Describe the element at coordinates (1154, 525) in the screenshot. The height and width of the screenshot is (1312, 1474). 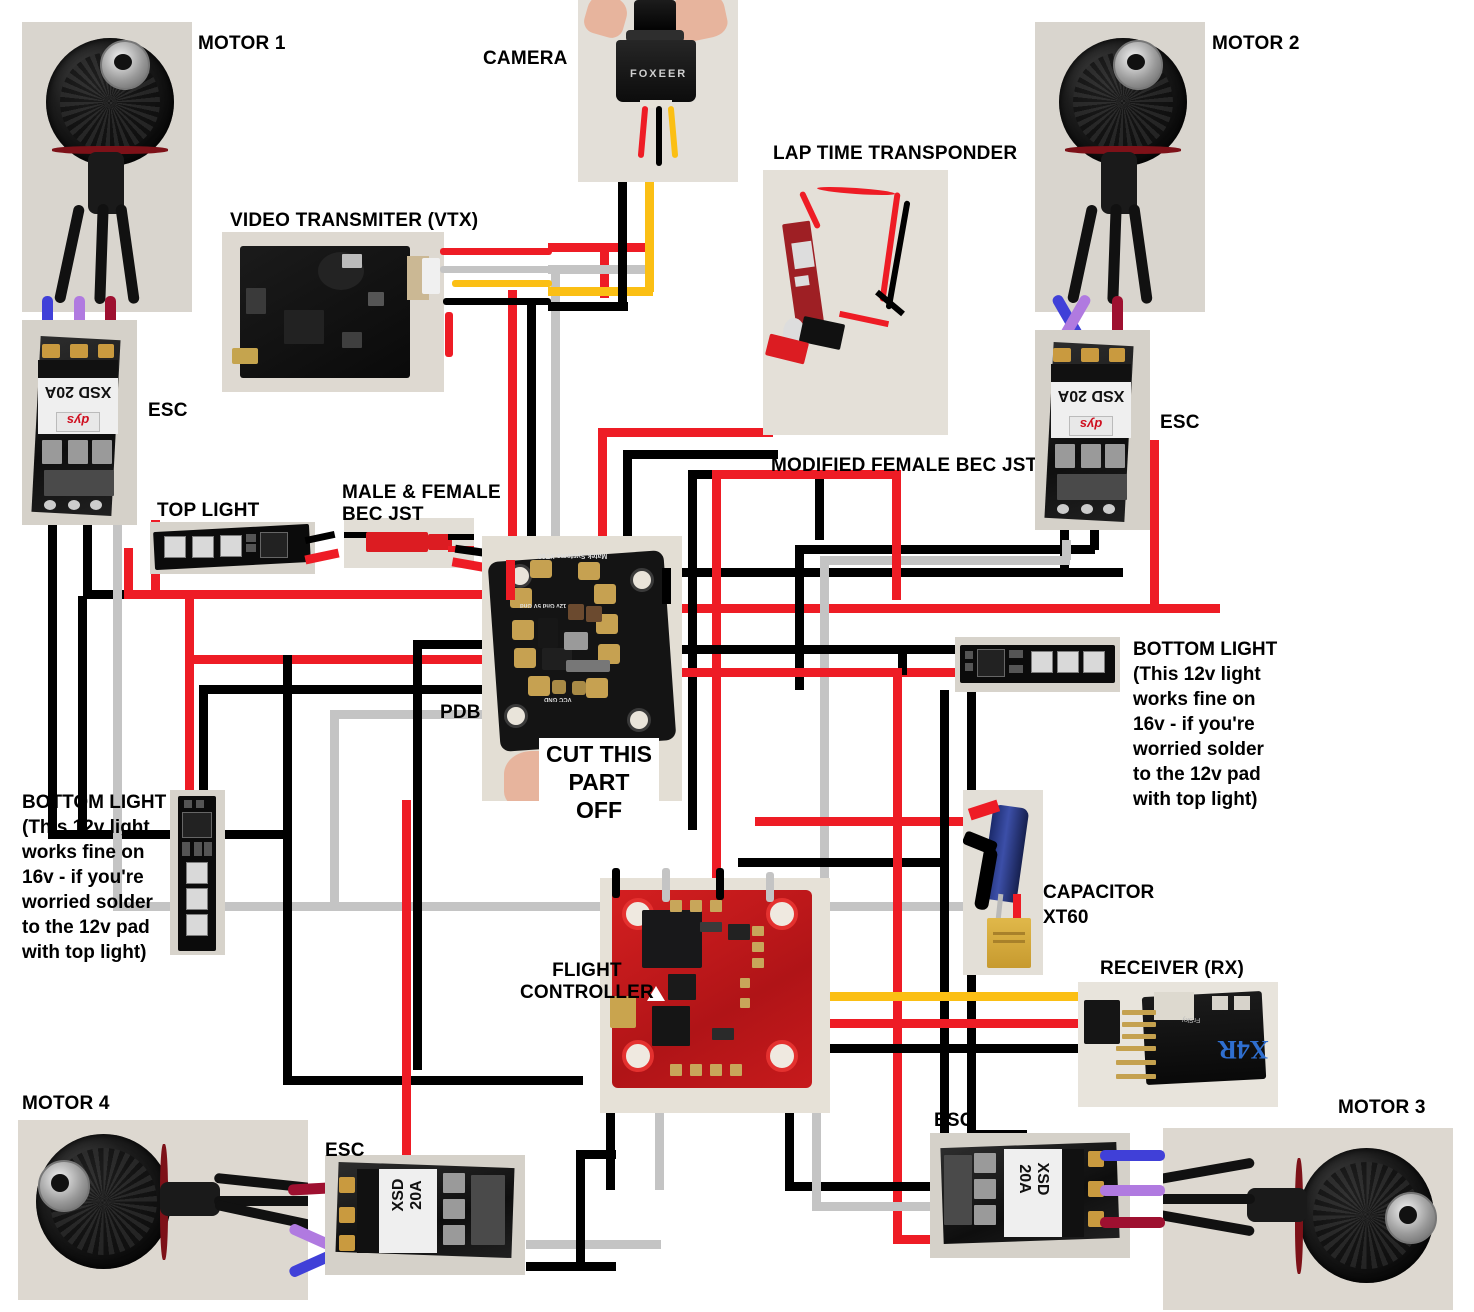
I see `wire-pdb-red-to-esc2` at that location.